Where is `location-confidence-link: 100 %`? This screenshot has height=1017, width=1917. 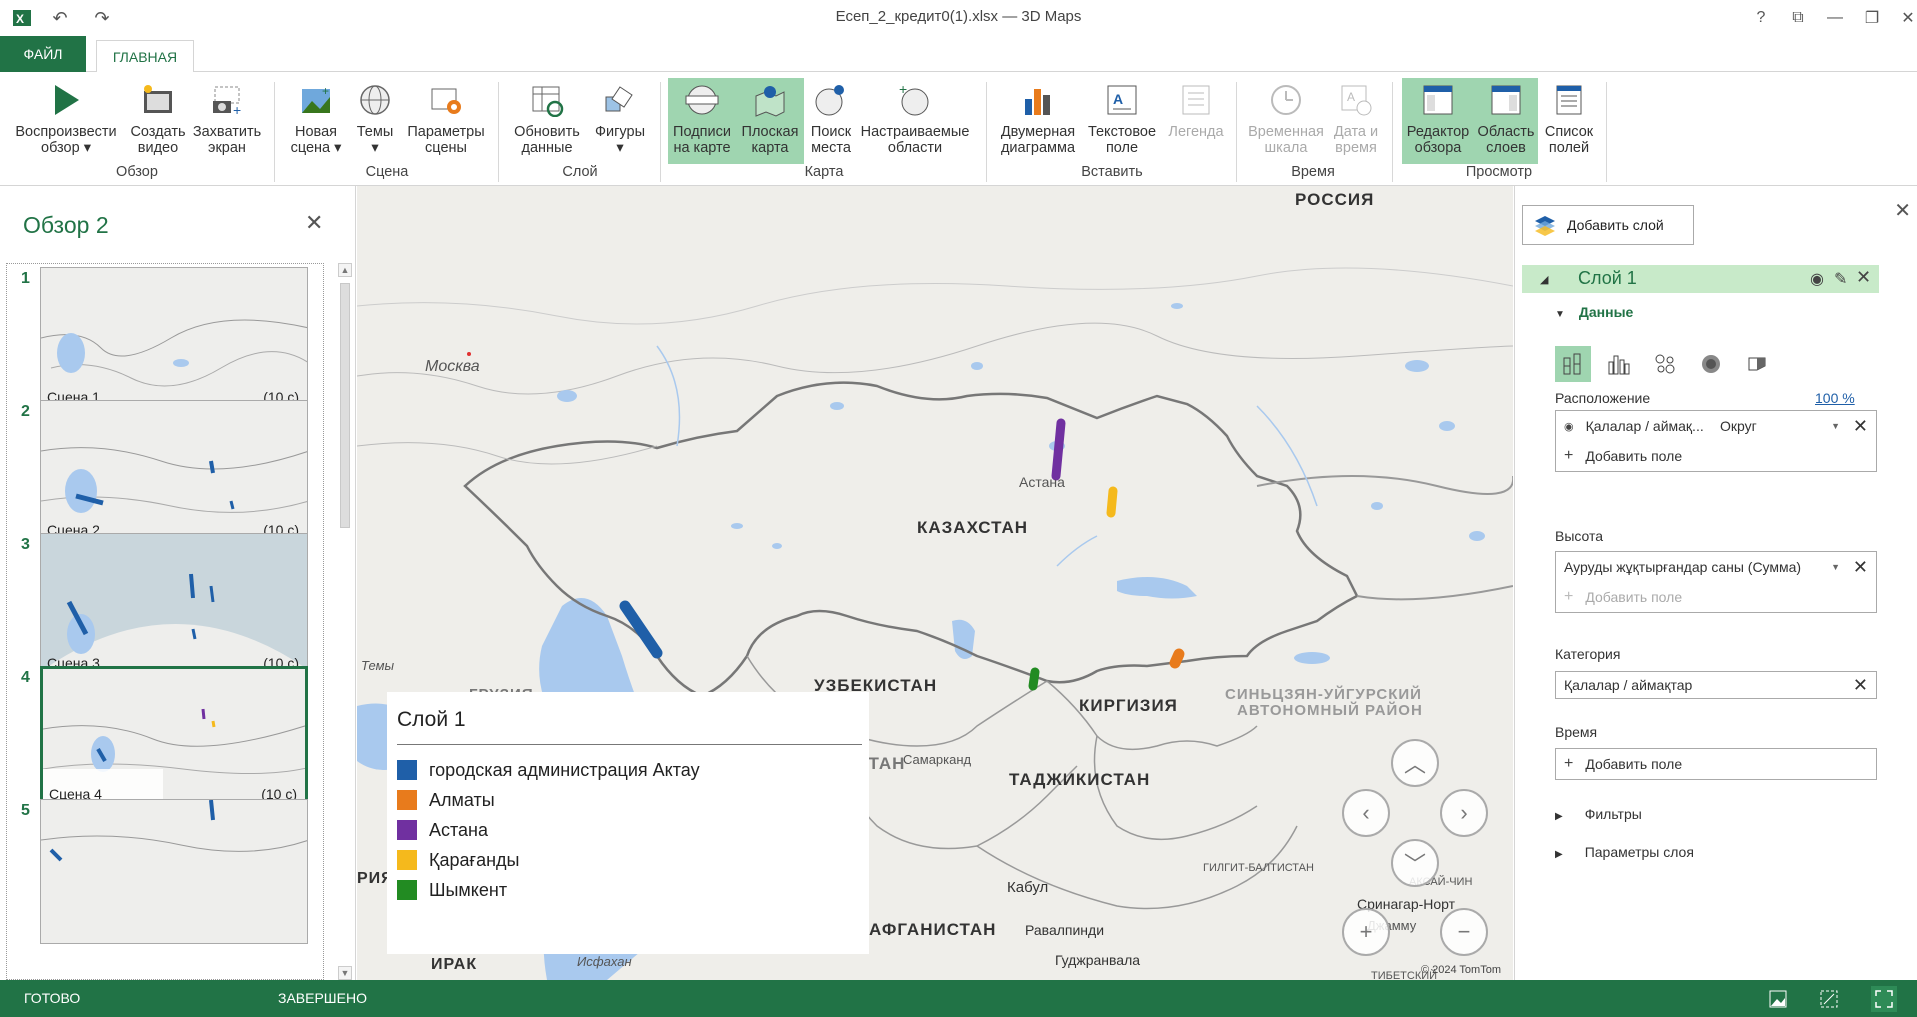
location-confidence-link: 100 % is located at coordinates (1835, 398).